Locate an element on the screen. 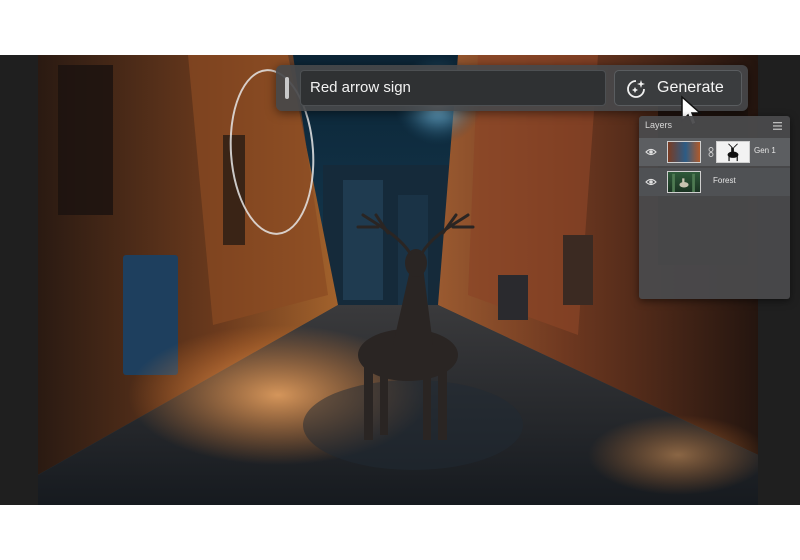 Image resolution: width=800 pixels, height=560 pixels. forest-deer-thumbnail is located at coordinates (683, 182).